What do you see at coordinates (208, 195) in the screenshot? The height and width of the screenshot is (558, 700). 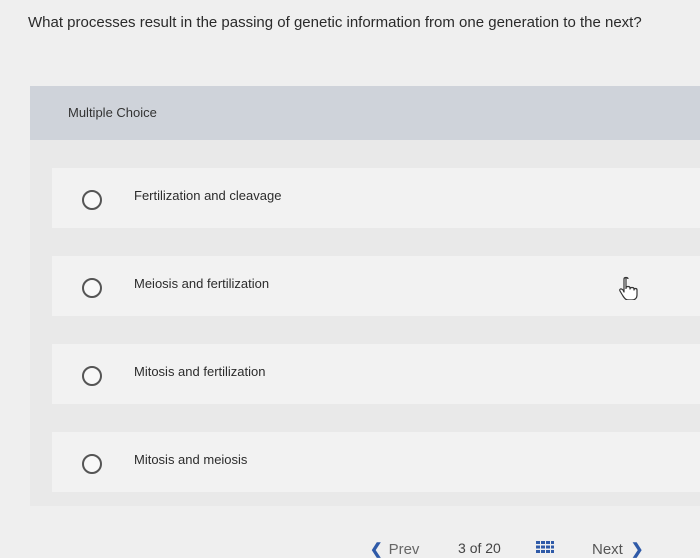 I see `answer-option-label: Fertilization and cleavage` at bounding box center [208, 195].